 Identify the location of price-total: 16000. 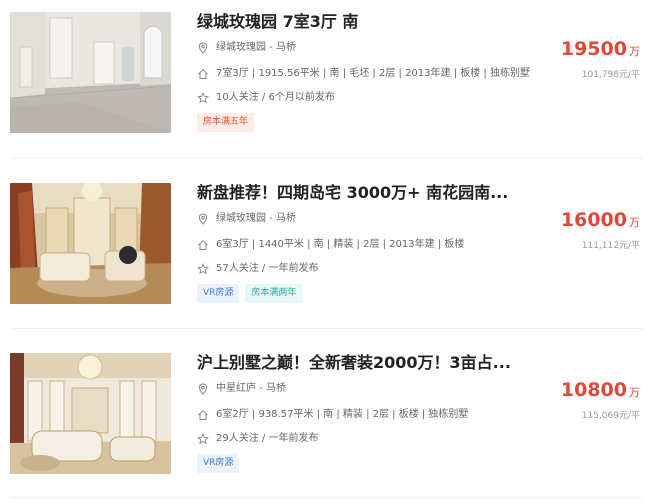
(593, 220).